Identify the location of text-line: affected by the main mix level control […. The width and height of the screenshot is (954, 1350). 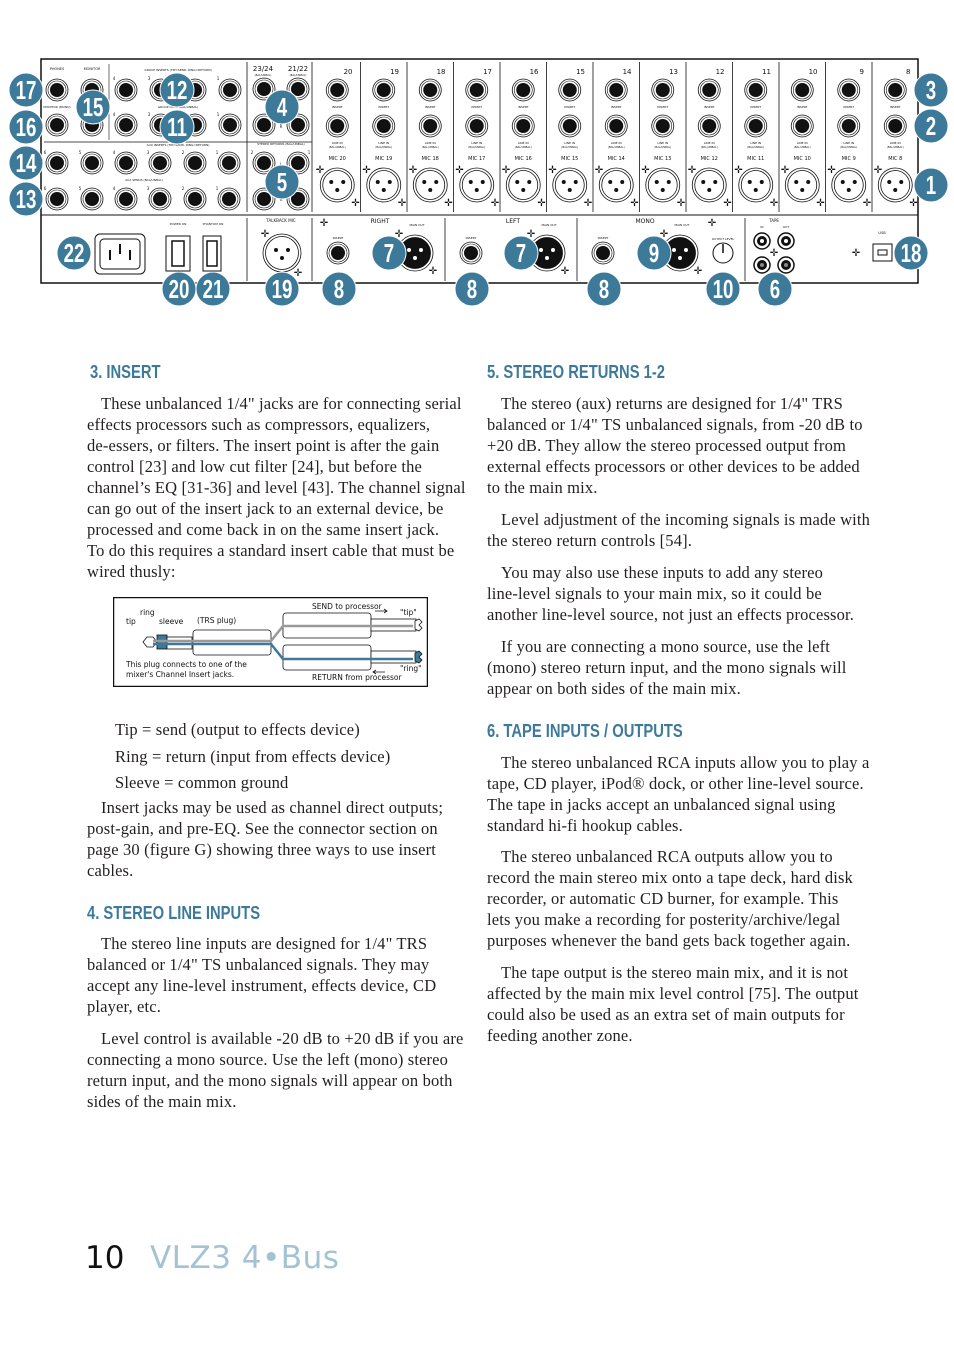
(673, 993).